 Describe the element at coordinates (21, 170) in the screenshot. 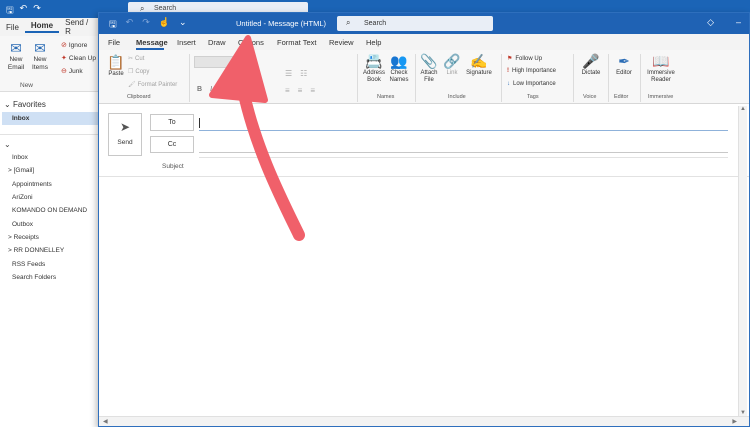

I see `folder-item: > [Gmail]` at that location.